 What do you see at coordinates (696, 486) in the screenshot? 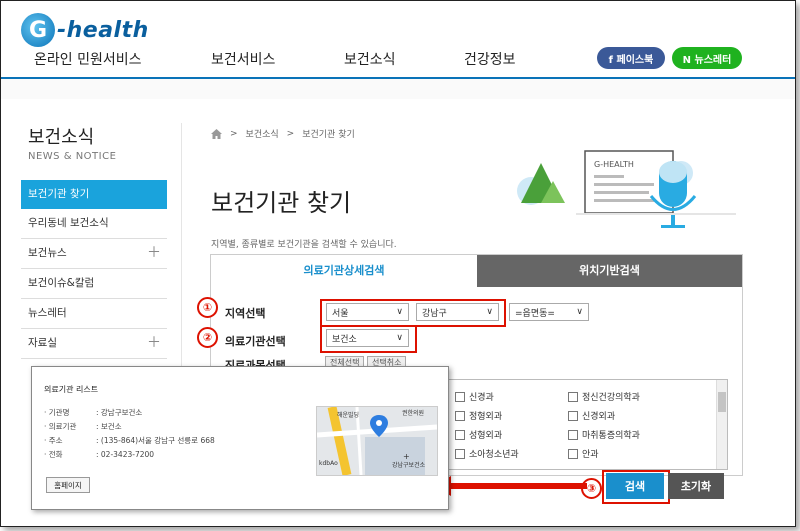
I see `reset-button: 초기화` at bounding box center [696, 486].